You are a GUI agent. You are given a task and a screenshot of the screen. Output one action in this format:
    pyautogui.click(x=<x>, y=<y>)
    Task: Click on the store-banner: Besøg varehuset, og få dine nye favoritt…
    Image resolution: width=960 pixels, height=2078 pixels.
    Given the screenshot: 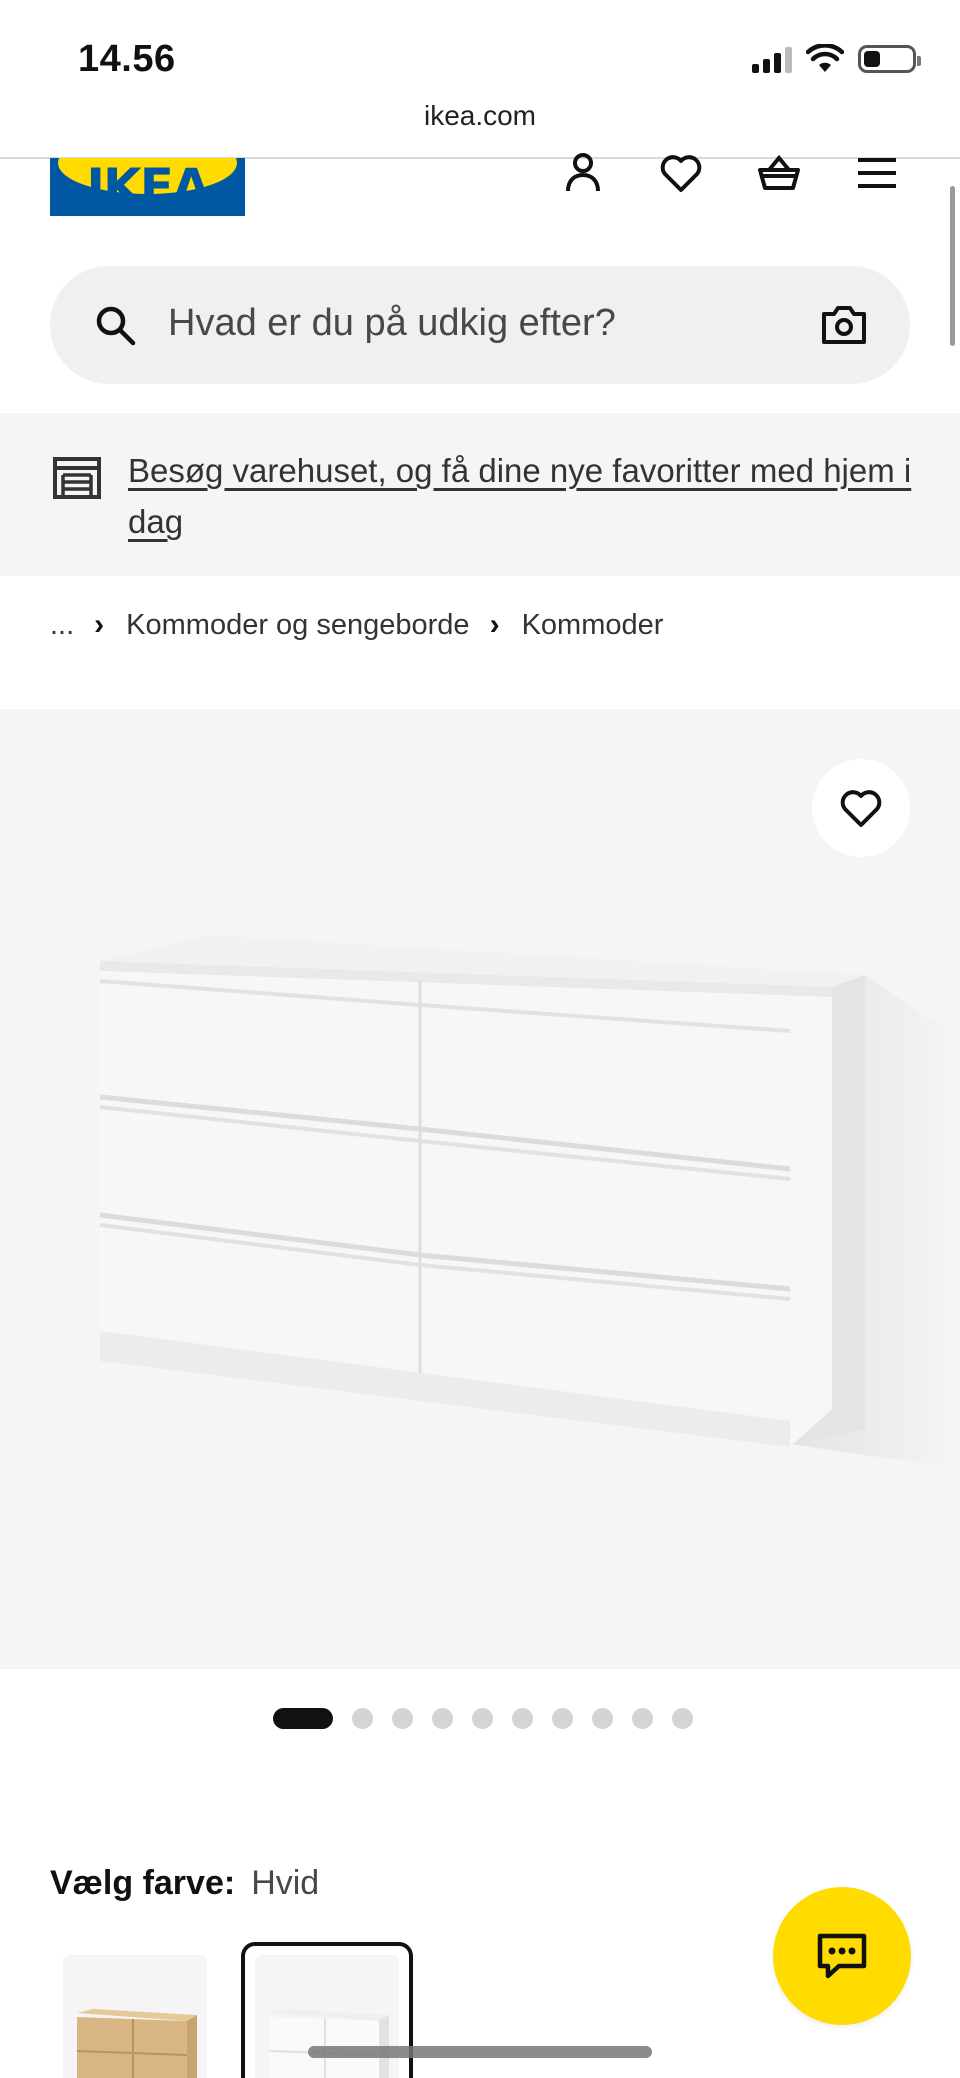 What is the action you would take?
    pyautogui.click(x=480, y=494)
    